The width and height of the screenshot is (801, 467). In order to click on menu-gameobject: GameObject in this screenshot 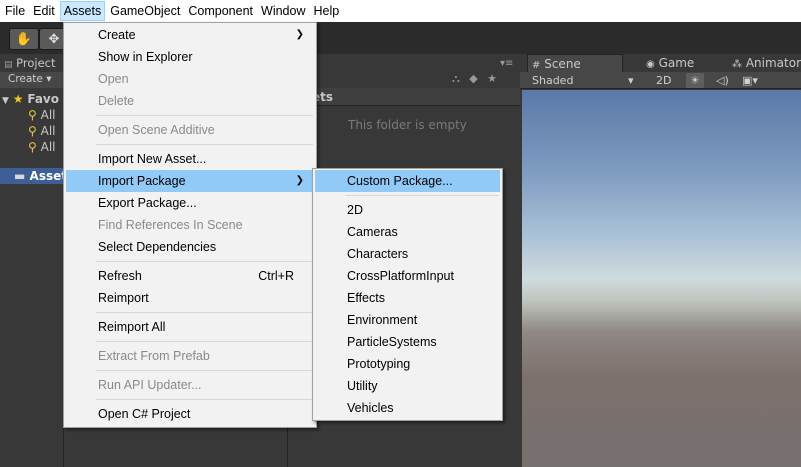, I will do `click(145, 11)`.